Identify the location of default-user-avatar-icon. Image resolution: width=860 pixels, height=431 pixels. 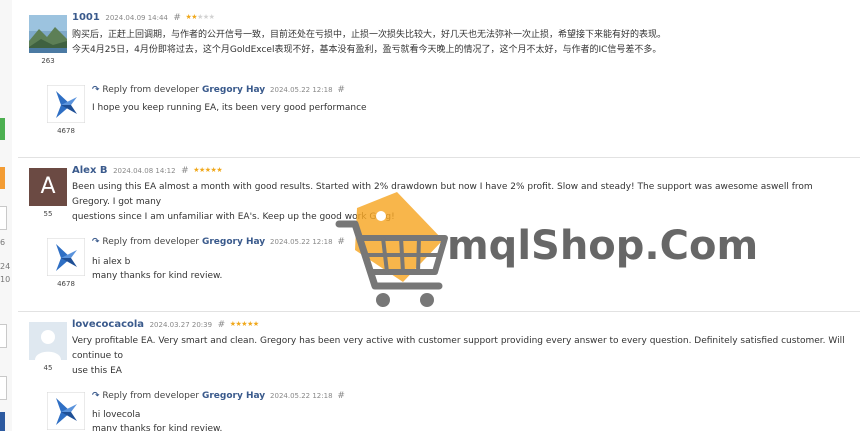
(48, 341).